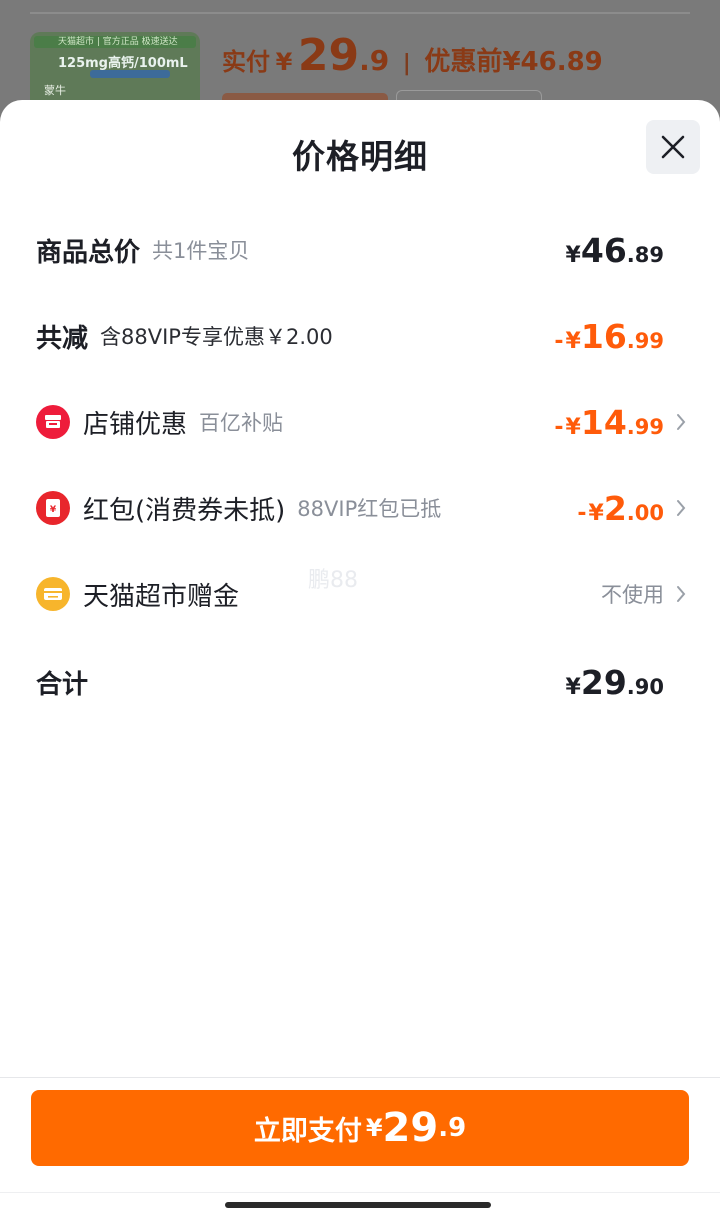  I want to click on red-packet-note: 88VIP红包已抵, so click(369, 509).